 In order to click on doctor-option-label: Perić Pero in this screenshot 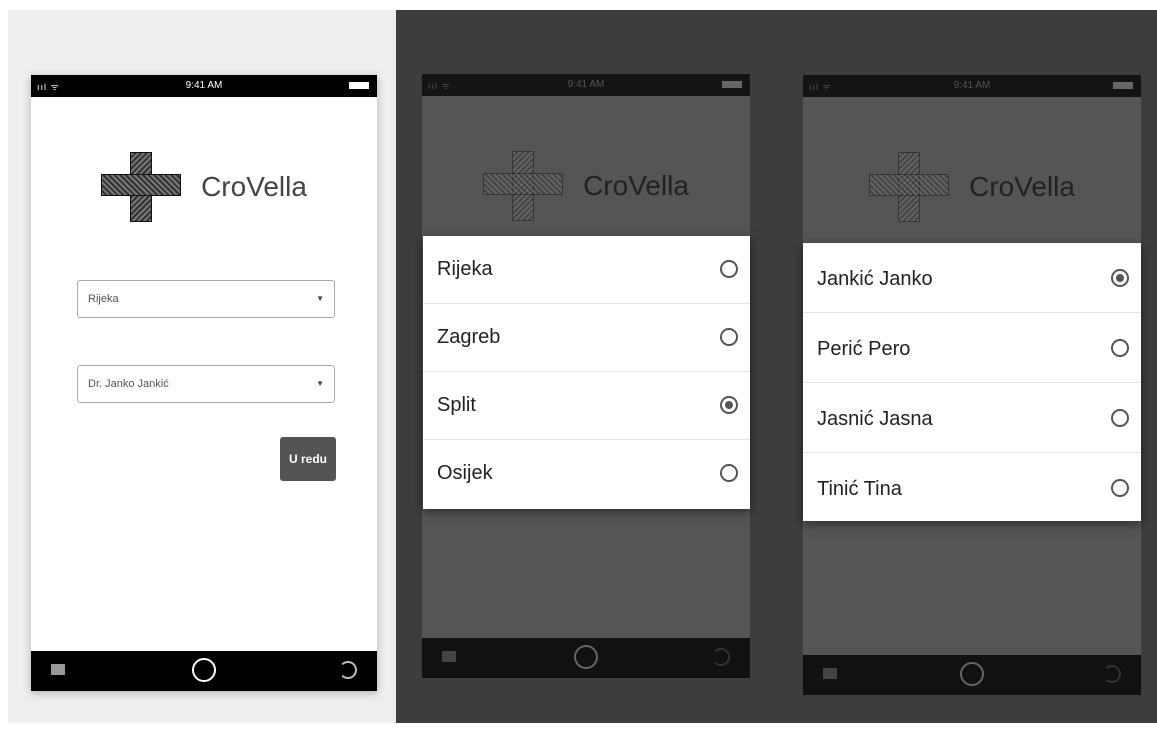, I will do `click(864, 349)`.